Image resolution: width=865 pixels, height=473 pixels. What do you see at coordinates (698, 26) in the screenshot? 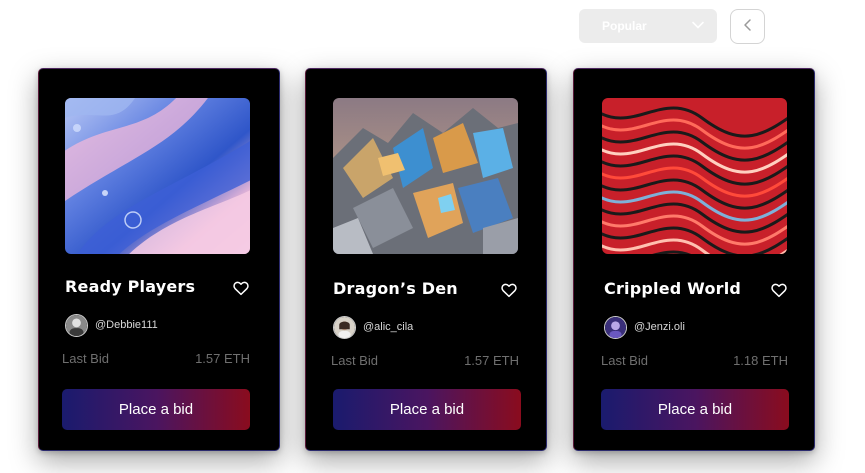
I see `chevron-down-icon` at bounding box center [698, 26].